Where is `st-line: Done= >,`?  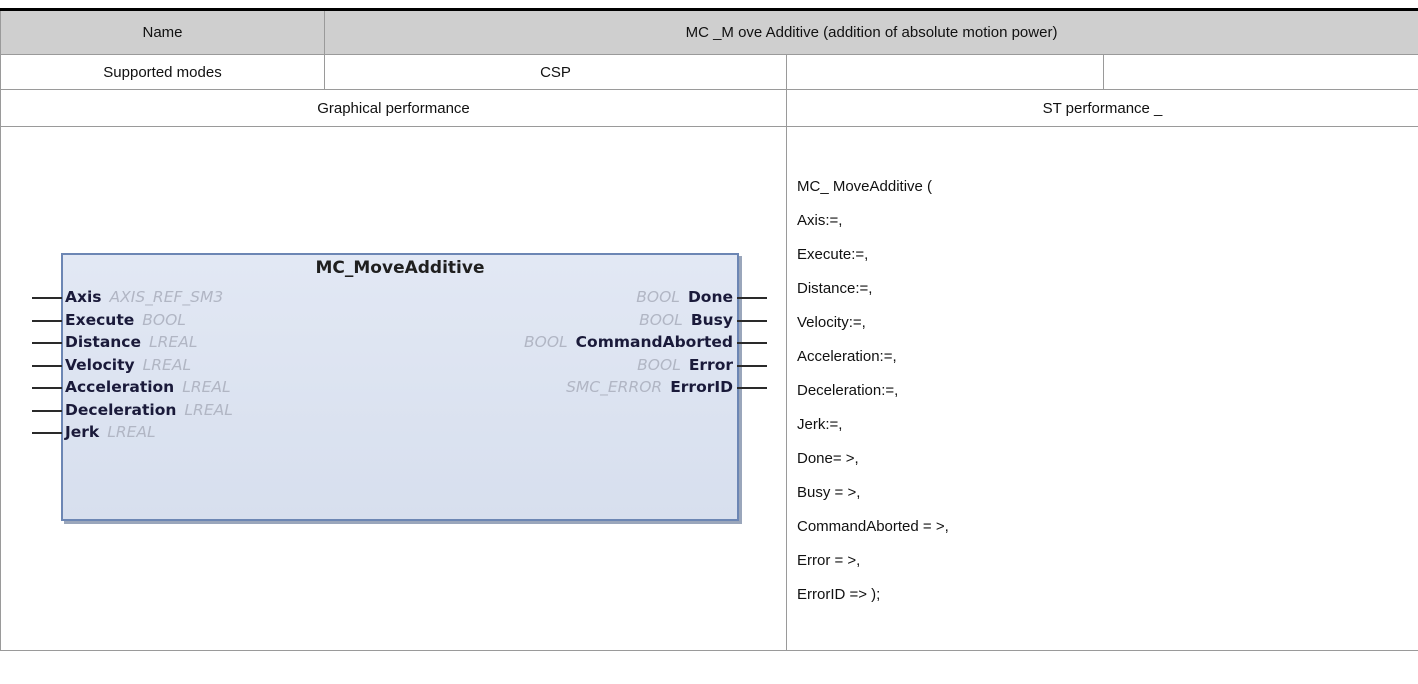 st-line: Done= >, is located at coordinates (828, 458).